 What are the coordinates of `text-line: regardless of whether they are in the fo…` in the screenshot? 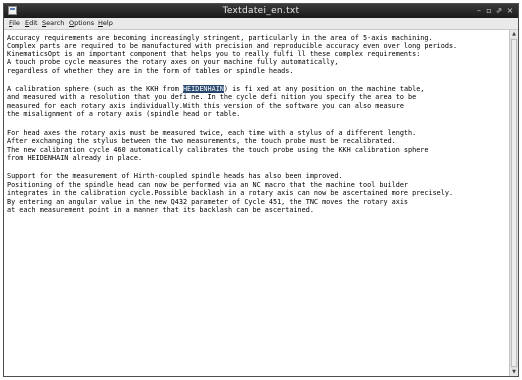 It's located at (150, 71).